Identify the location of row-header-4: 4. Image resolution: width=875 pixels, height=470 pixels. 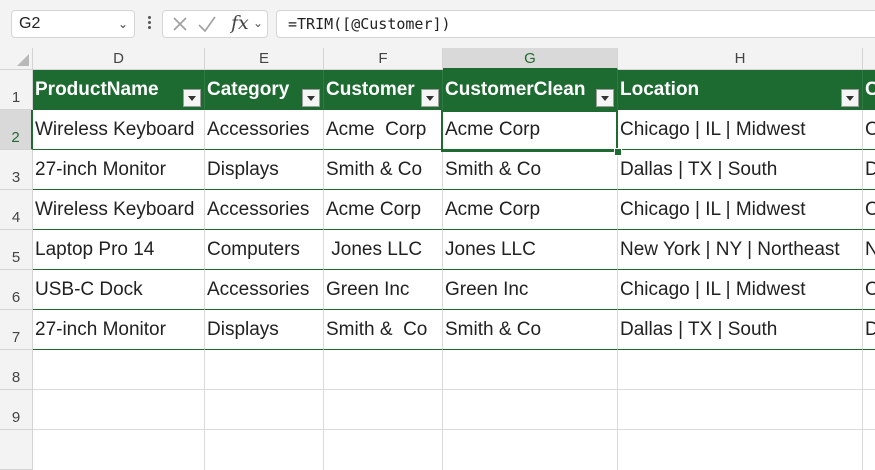
(16, 210).